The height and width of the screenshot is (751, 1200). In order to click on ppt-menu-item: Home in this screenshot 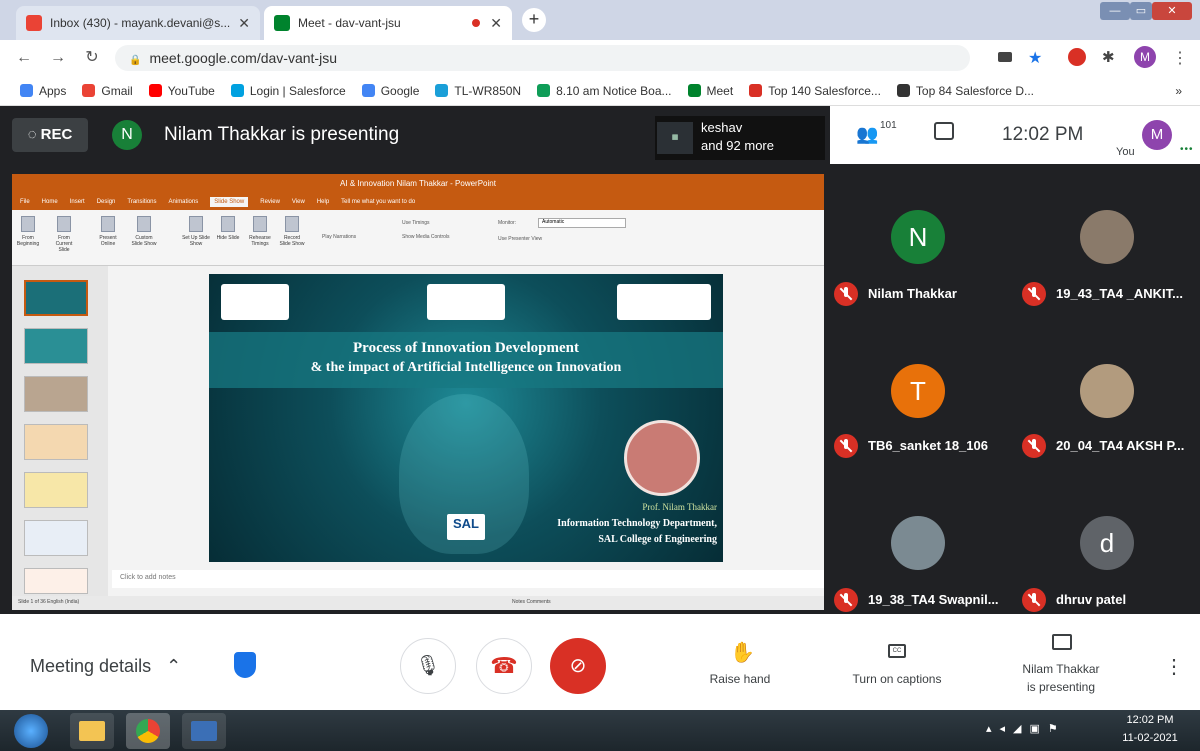, I will do `click(50, 202)`.